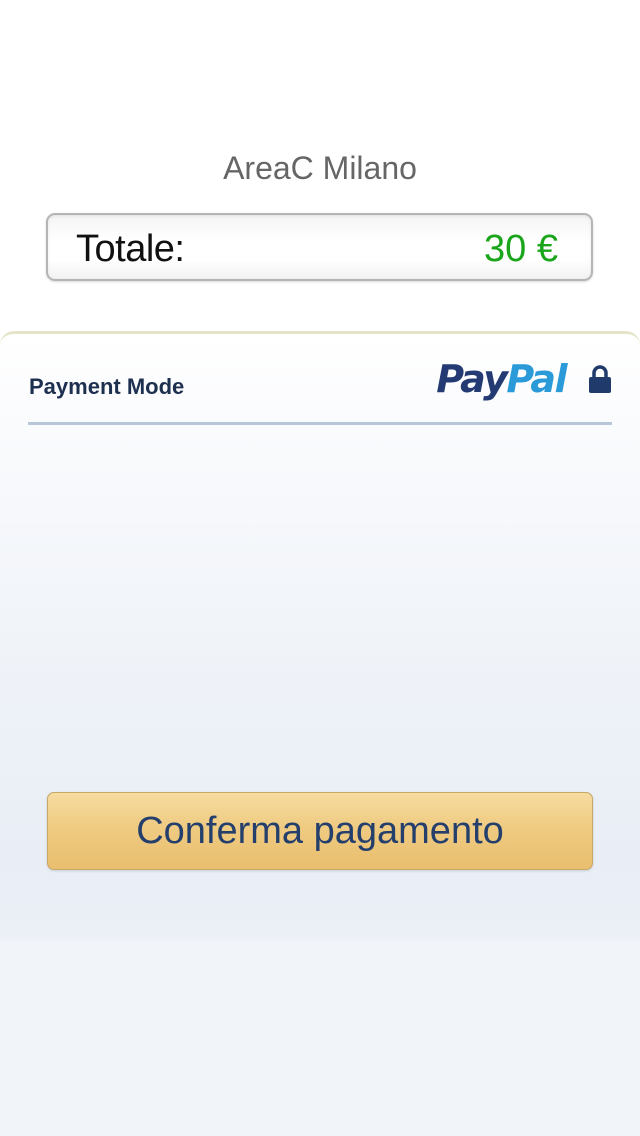 This screenshot has width=640, height=1136. I want to click on total-amount: 30 €, so click(521, 249).